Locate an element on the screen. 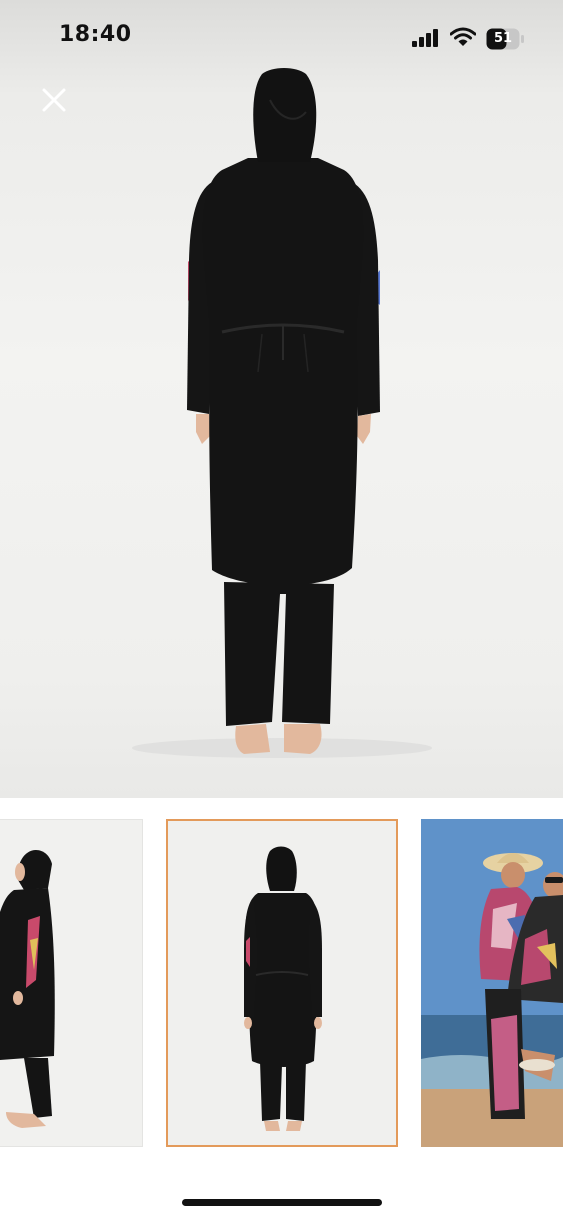 Image resolution: width=563 pixels, height=1219 pixels. thumbnail-2-selected is located at coordinates (282, 983).